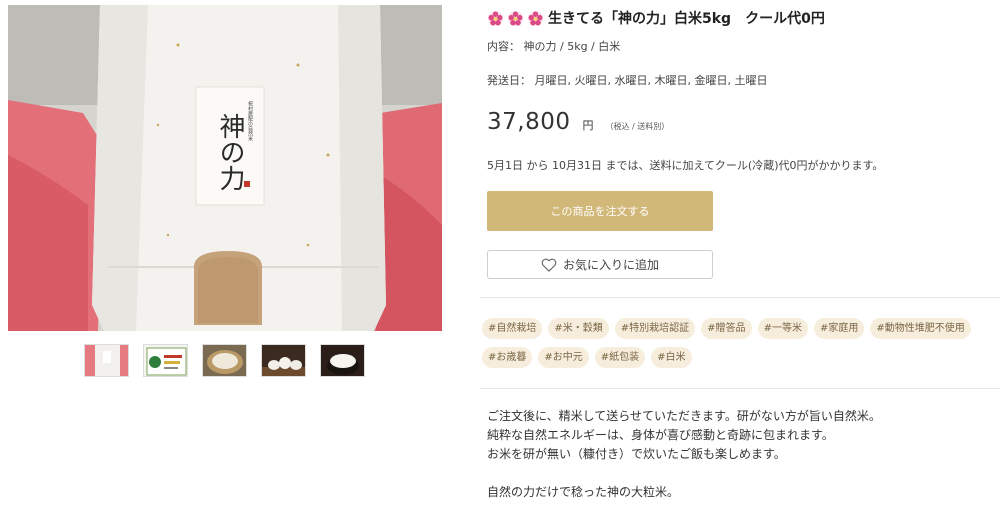 This screenshot has height=513, width=1000. Describe the element at coordinates (684, 473) in the screenshot. I see `description-line` at that location.